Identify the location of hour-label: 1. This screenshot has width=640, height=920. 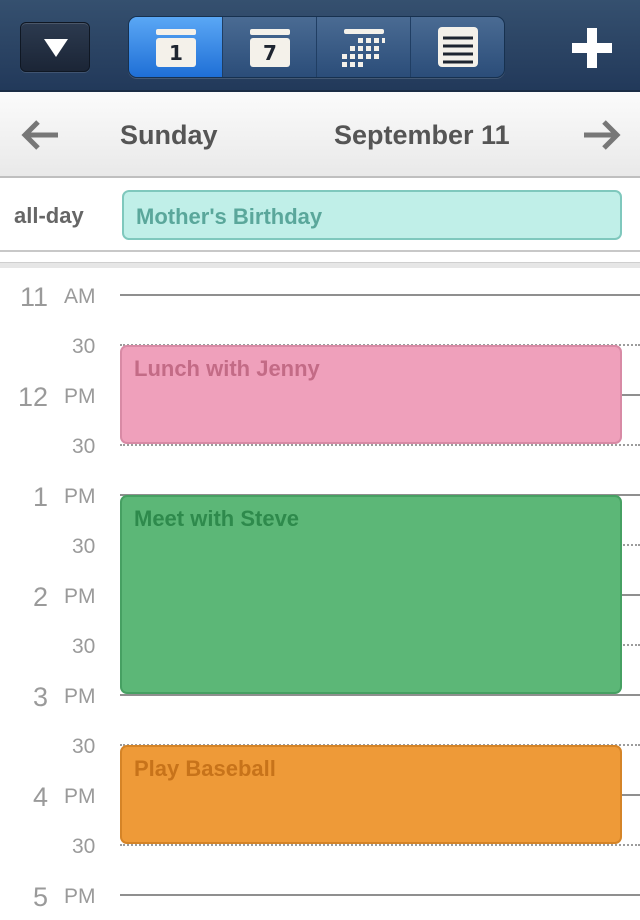
(40, 497).